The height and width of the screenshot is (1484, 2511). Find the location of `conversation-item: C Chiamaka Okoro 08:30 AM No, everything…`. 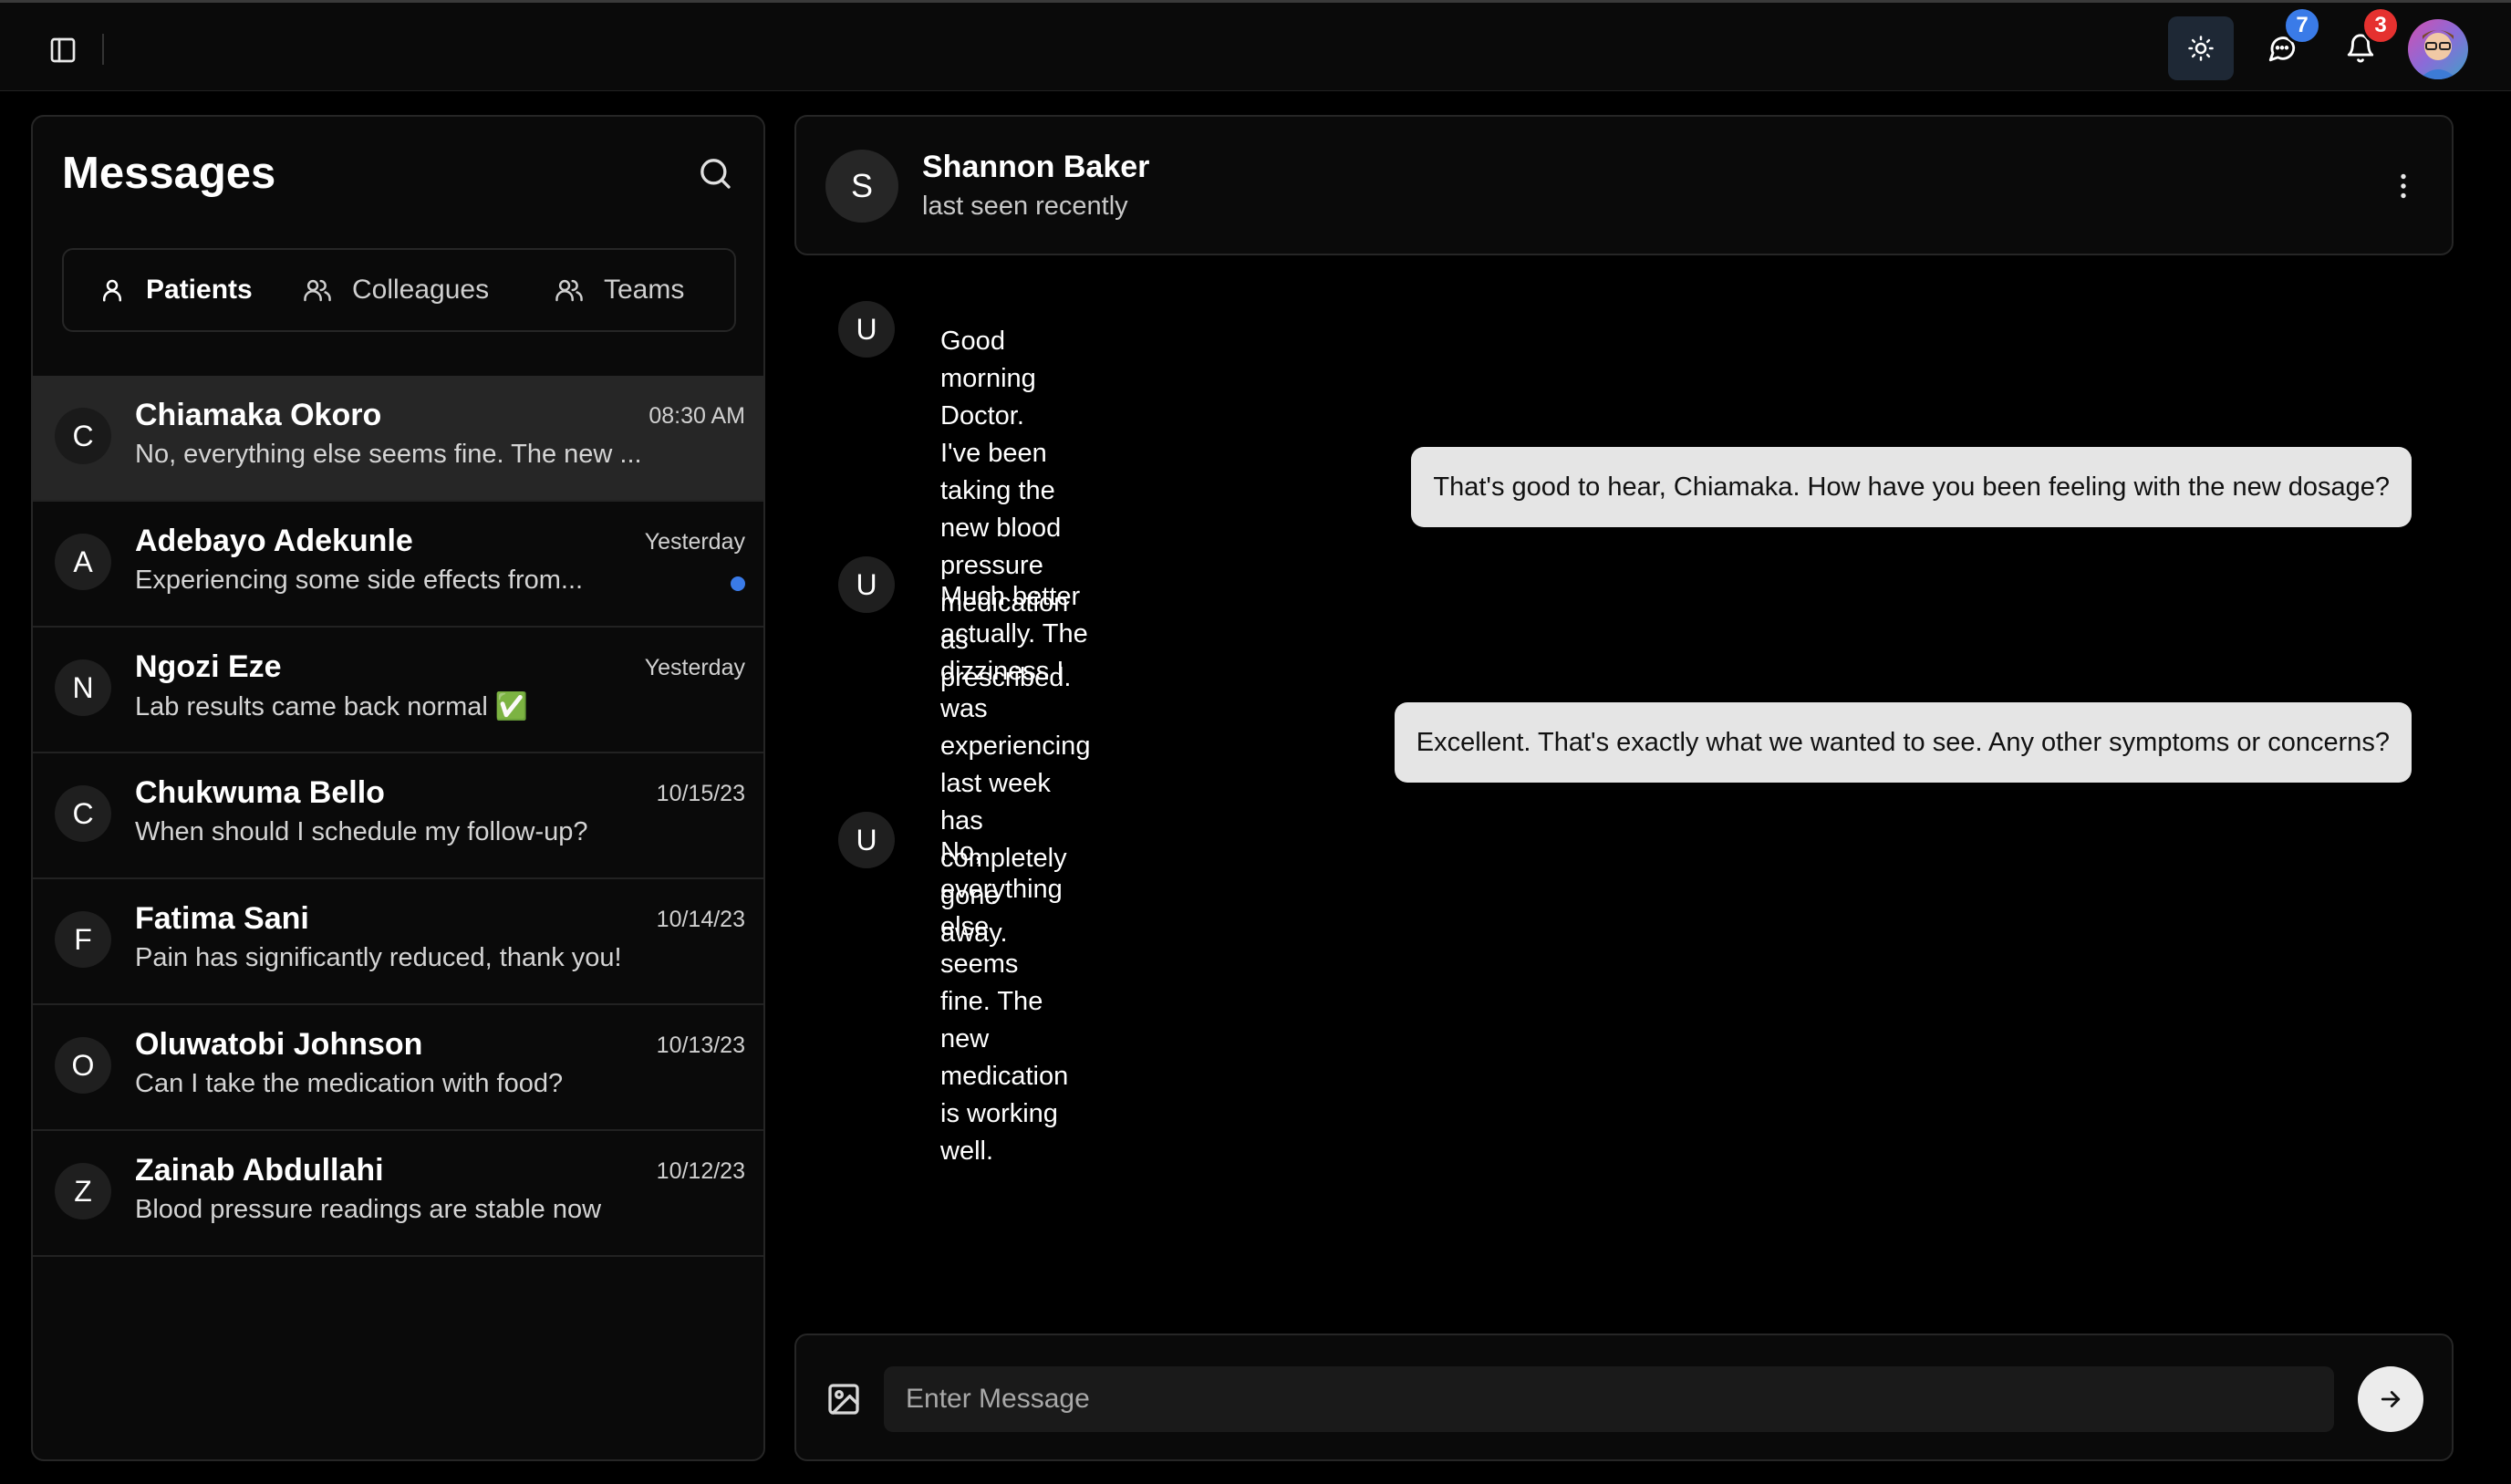

conversation-item: C Chiamaka Okoro 08:30 AM No, everything… is located at coordinates (398, 439).